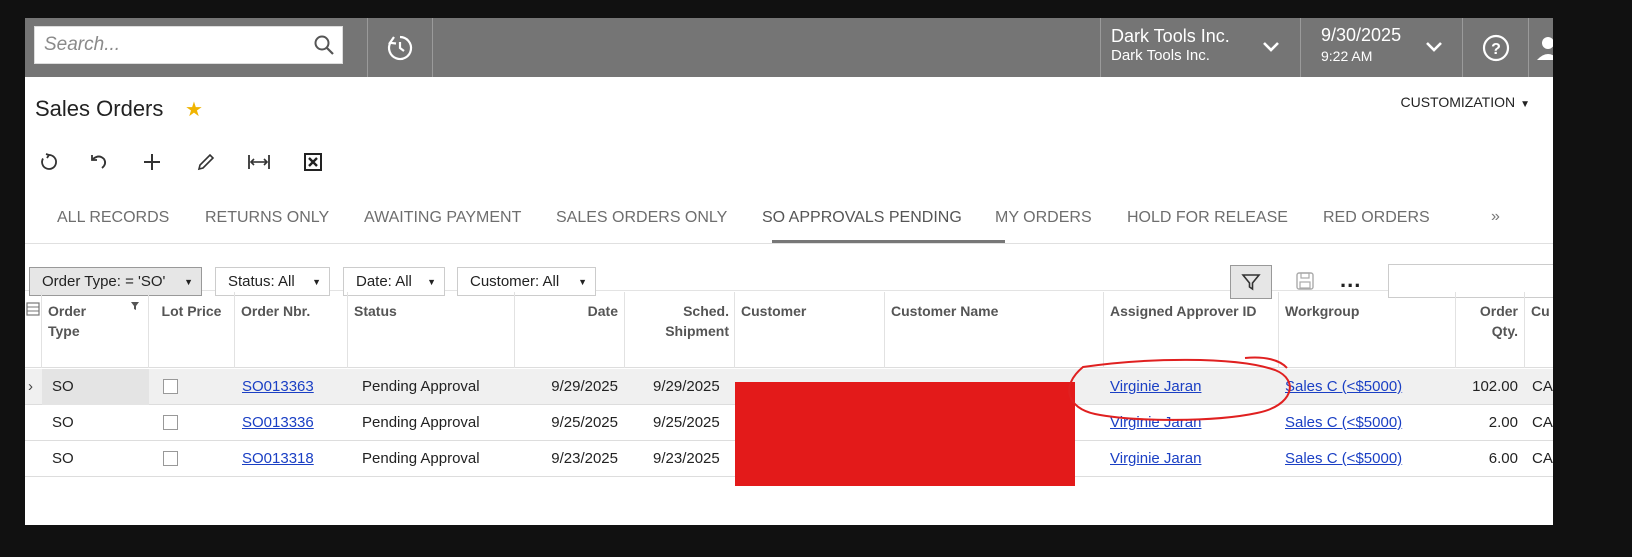 This screenshot has width=1632, height=557. Describe the element at coordinates (1539, 330) in the screenshot. I see `column-currency: Cu` at that location.